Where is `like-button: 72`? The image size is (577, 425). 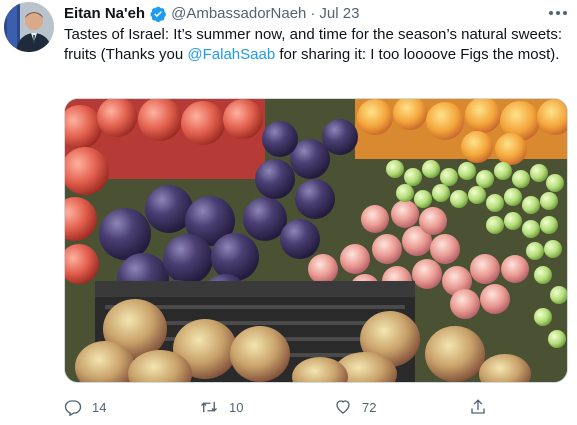
like-button: 72 is located at coordinates (355, 407).